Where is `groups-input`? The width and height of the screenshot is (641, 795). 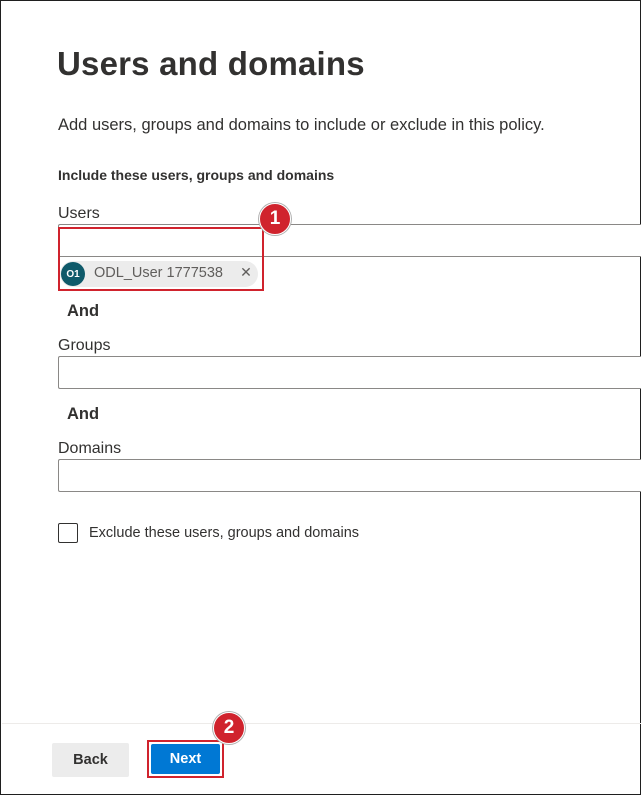 groups-input is located at coordinates (349, 372).